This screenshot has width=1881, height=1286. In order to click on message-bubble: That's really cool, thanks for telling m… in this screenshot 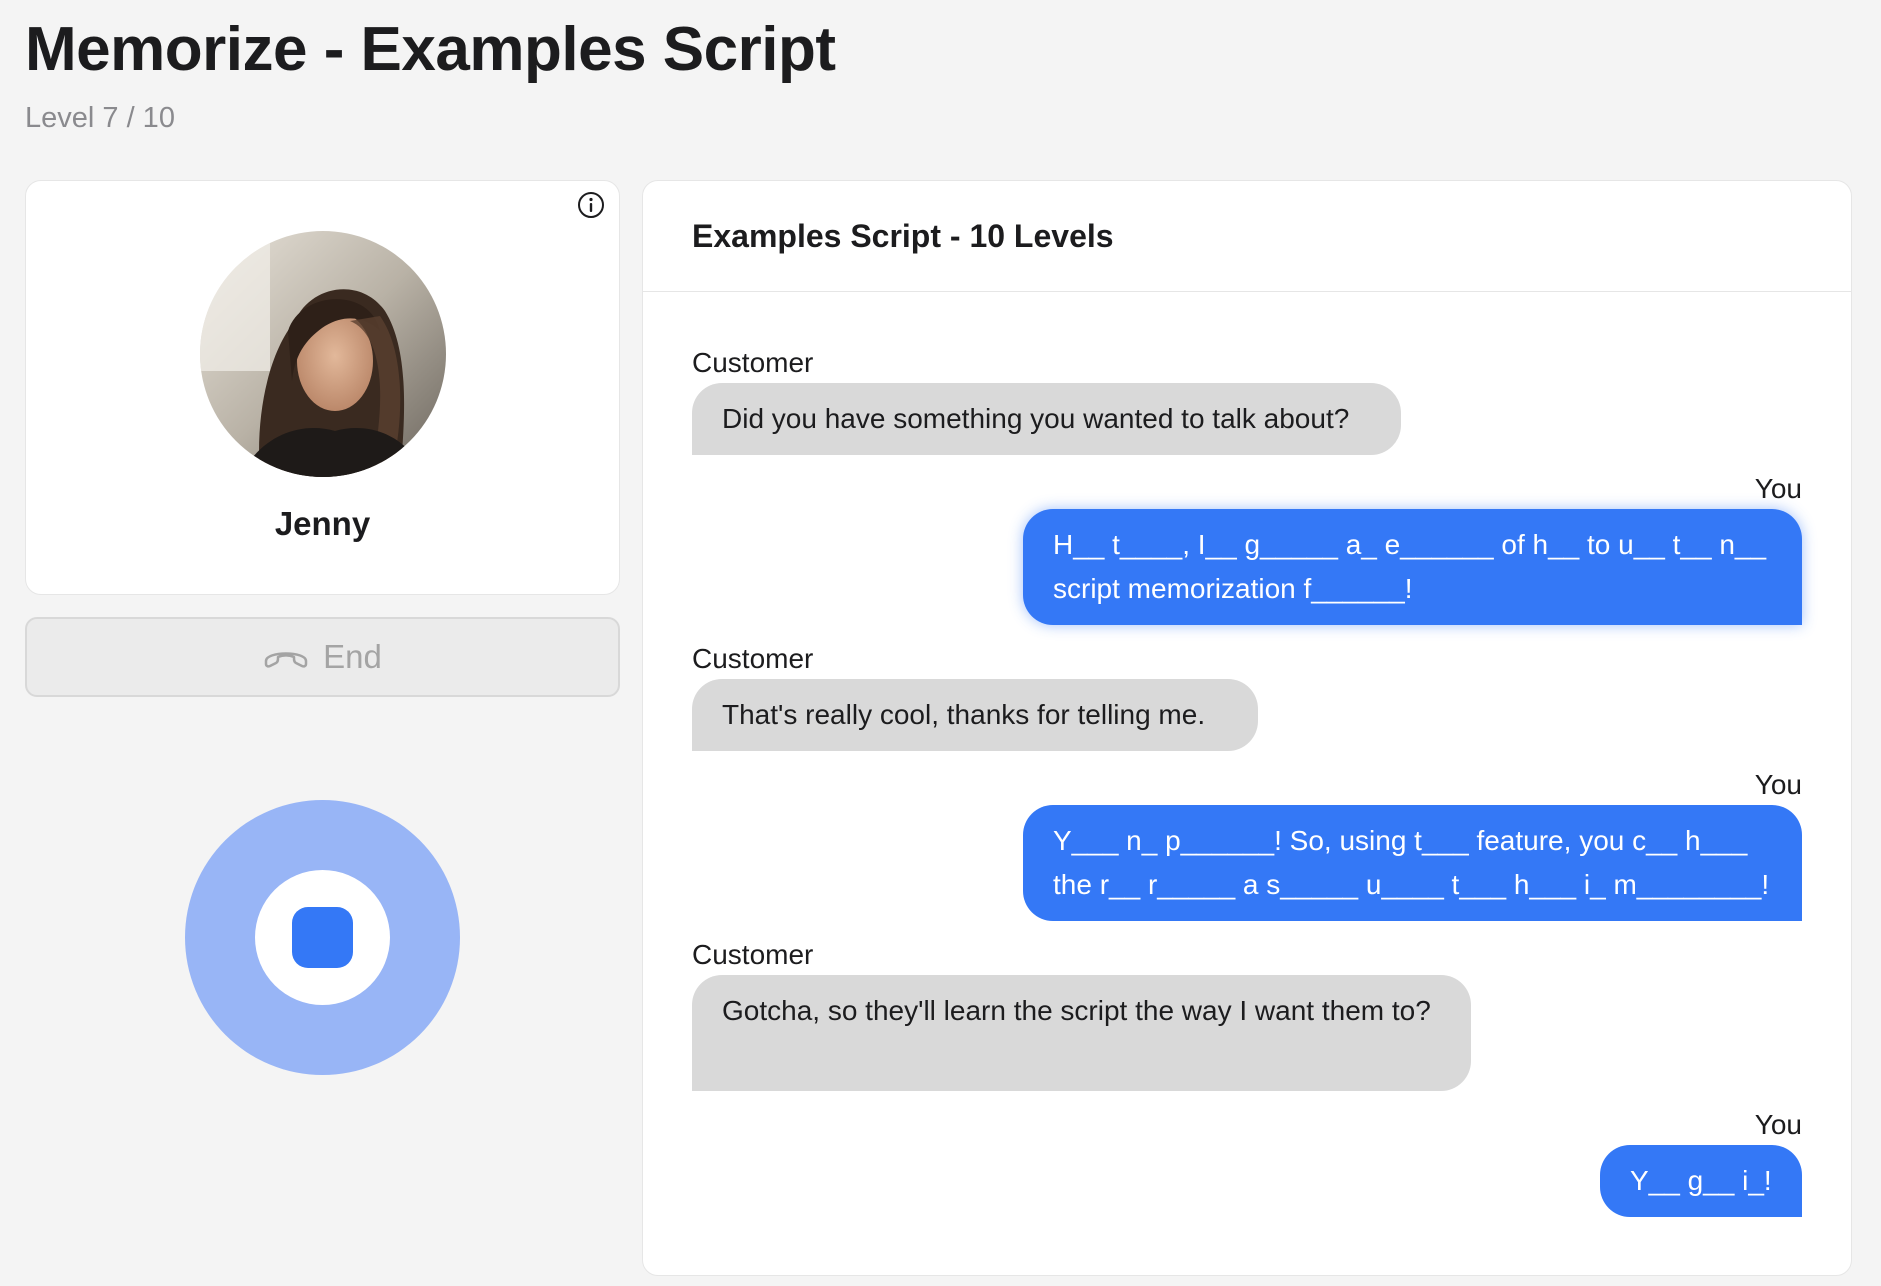, I will do `click(975, 715)`.